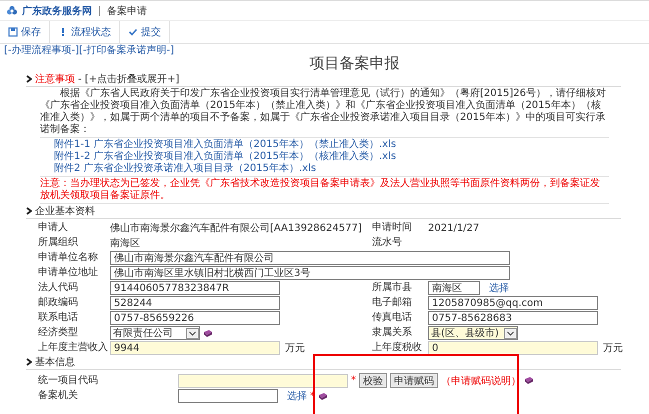 The height and width of the screenshot is (414, 649). What do you see at coordinates (57, 11) in the screenshot?
I see `site-name: 广东政务服务网` at bounding box center [57, 11].